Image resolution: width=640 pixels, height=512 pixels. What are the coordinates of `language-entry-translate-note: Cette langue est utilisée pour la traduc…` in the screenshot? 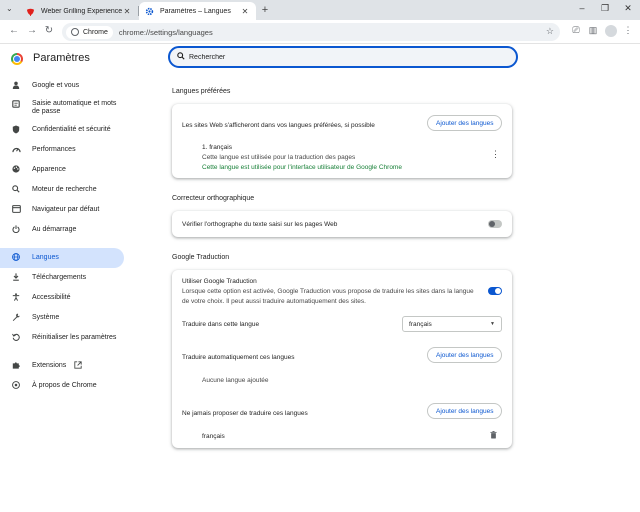 It's located at (279, 157).